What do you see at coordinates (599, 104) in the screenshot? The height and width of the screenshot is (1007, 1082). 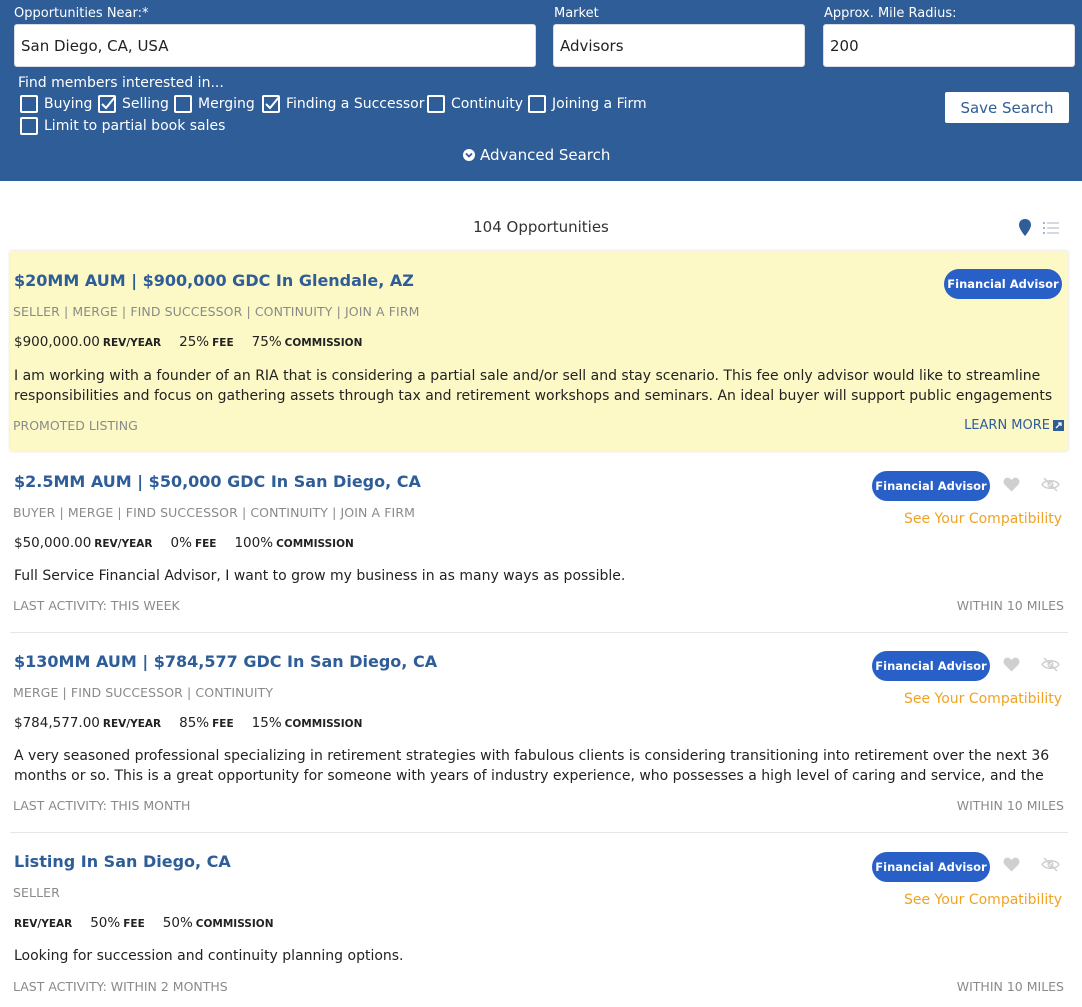 I see `checkbox-joining-firm-label: Joining a Firm` at bounding box center [599, 104].